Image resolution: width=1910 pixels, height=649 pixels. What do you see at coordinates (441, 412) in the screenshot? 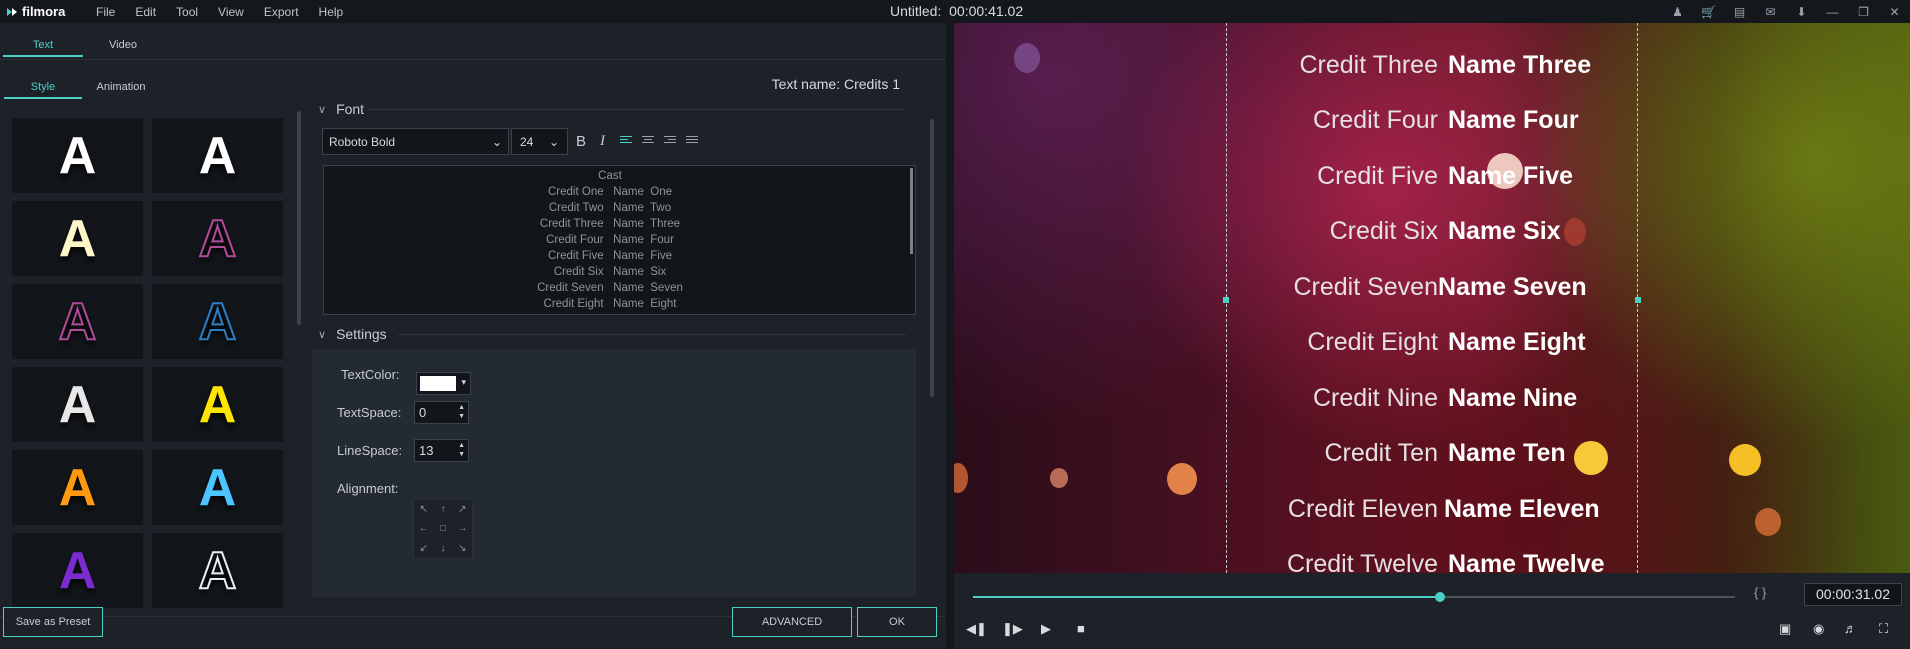
I see `text-space-stepper: 0 ▲ ▼` at bounding box center [441, 412].